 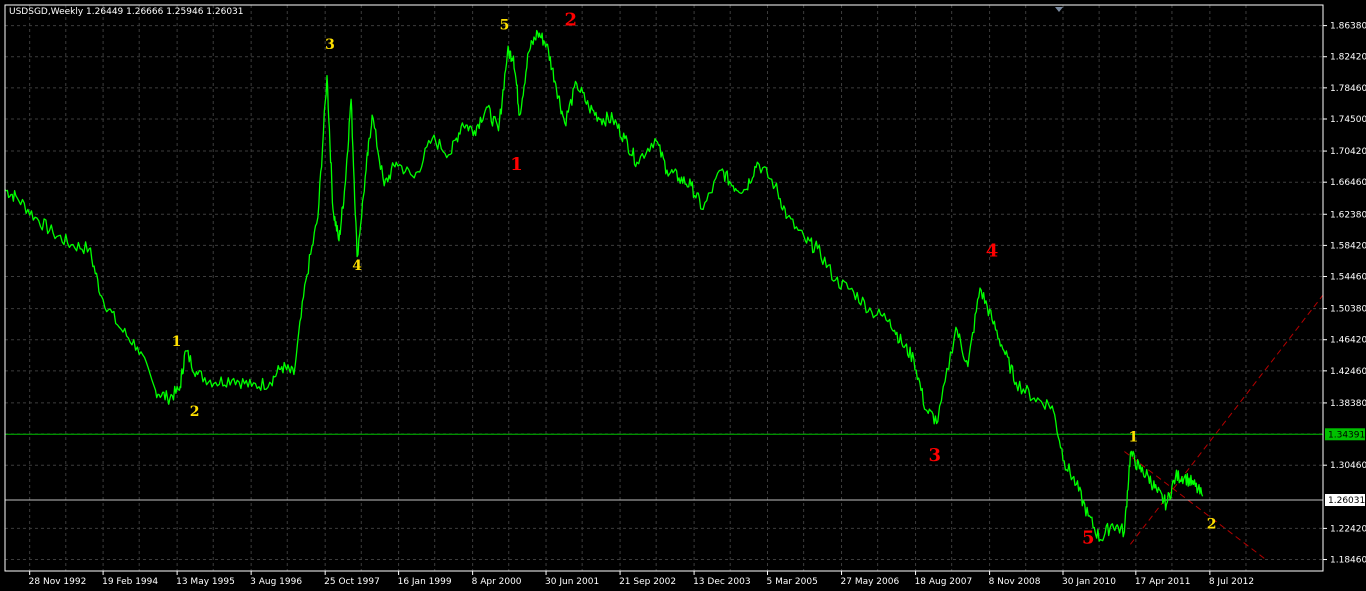 I want to click on time-tick-label: 30 Jan 2010, so click(x=1089, y=582).